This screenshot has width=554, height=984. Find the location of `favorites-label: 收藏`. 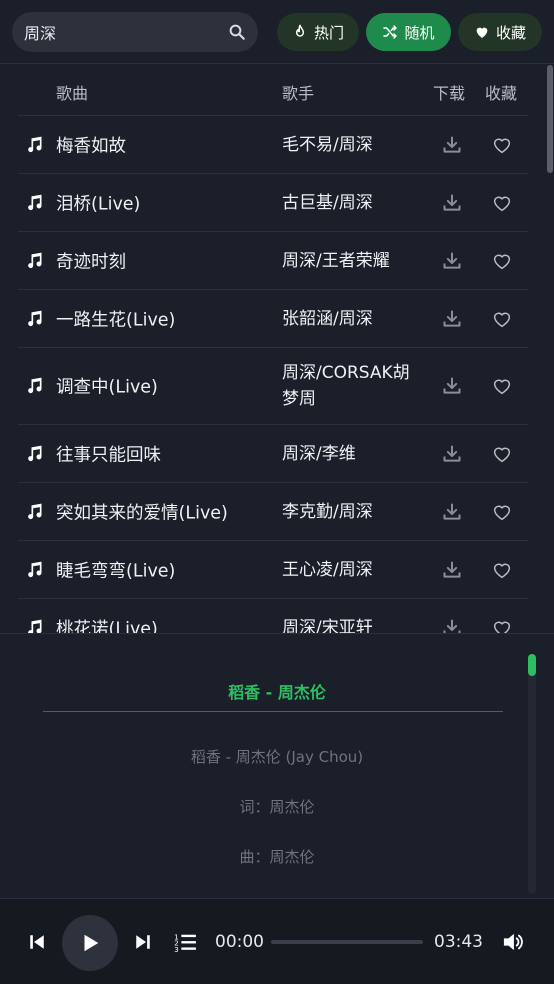

favorites-label: 收藏 is located at coordinates (510, 32).